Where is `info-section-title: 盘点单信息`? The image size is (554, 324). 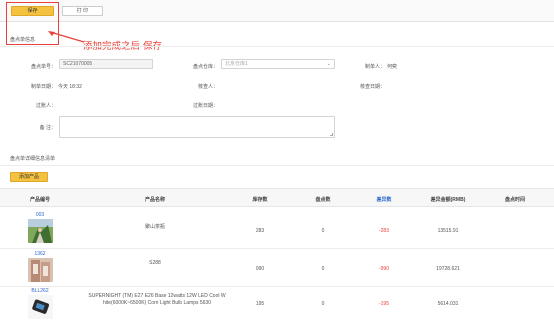
info-section-title: 盘点单信息 is located at coordinates (23, 40).